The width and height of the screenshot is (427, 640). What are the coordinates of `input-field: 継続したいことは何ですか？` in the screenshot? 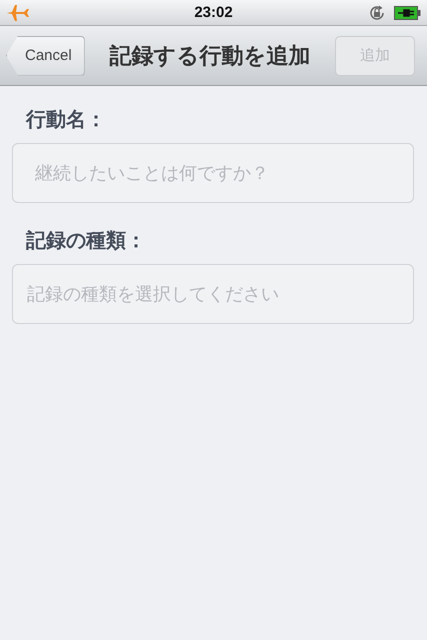 It's located at (213, 173).